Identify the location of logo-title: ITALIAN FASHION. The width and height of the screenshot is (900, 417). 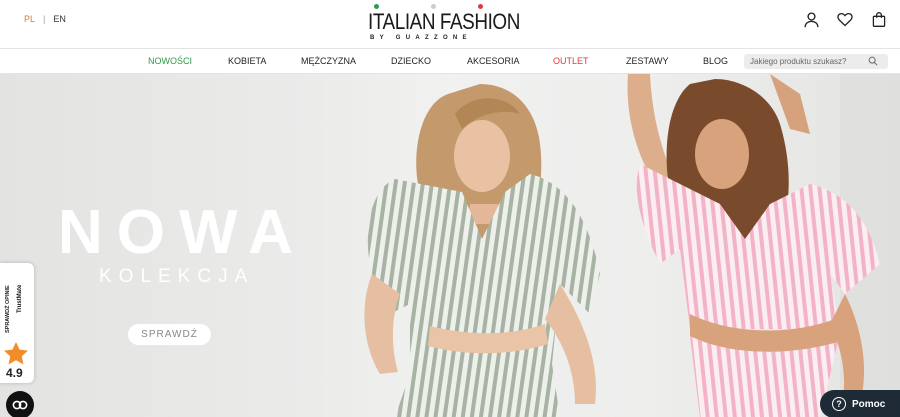
(444, 21).